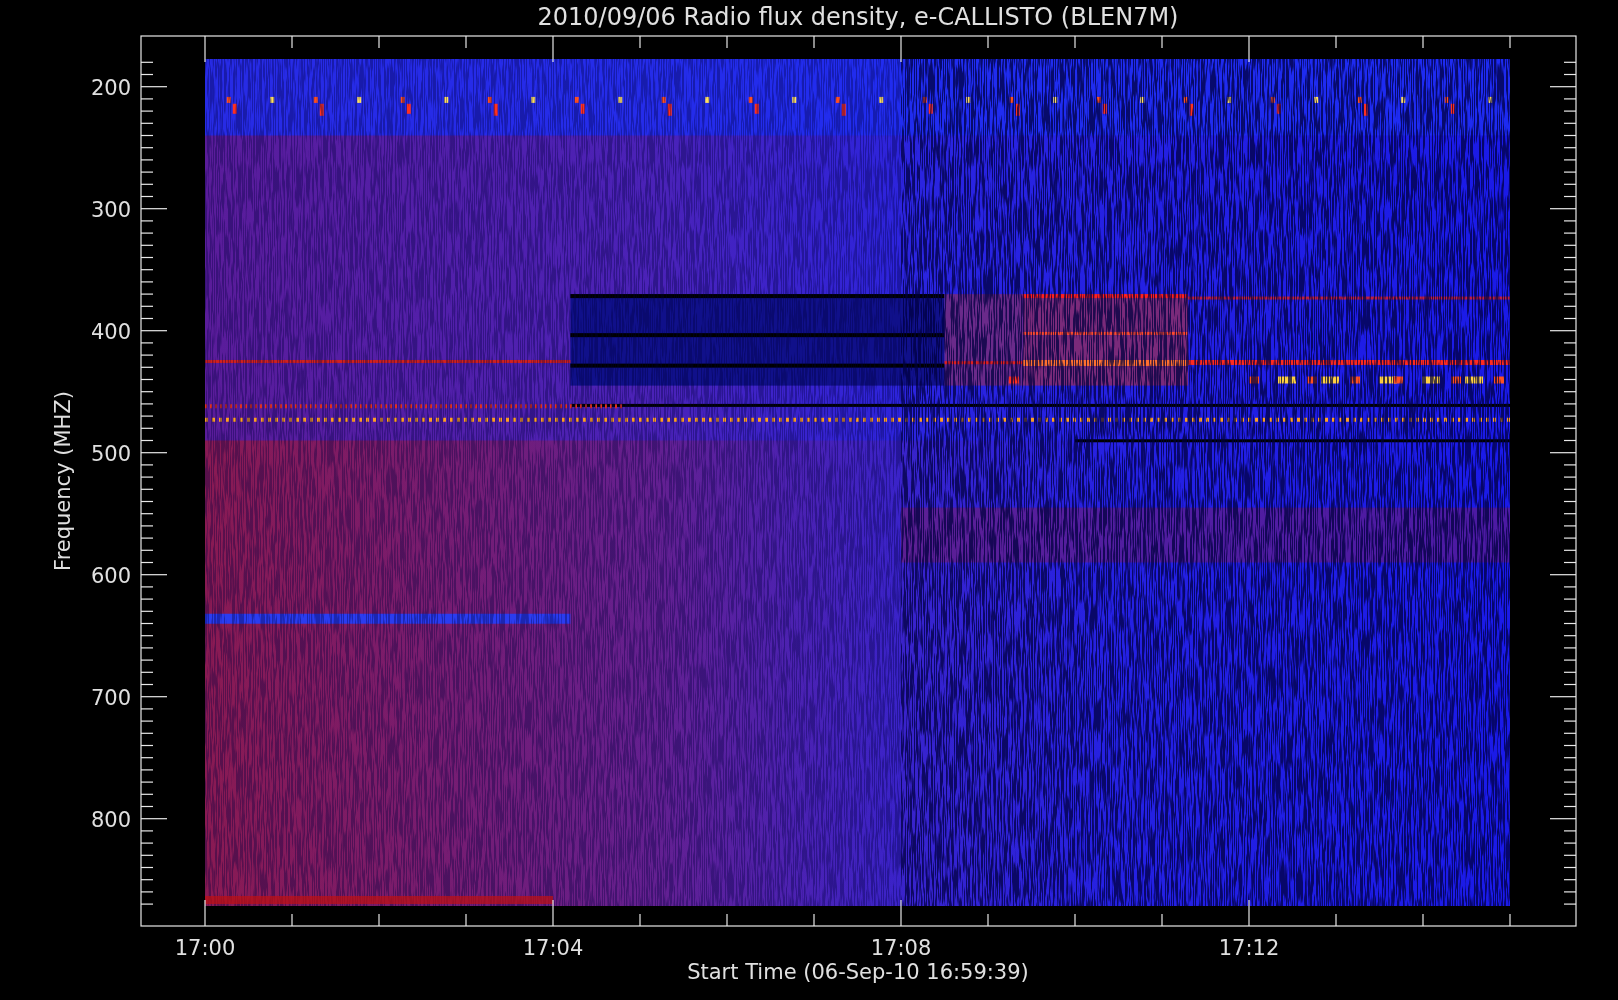  Describe the element at coordinates (110, 819) in the screenshot. I see `tick-label: 800` at that location.